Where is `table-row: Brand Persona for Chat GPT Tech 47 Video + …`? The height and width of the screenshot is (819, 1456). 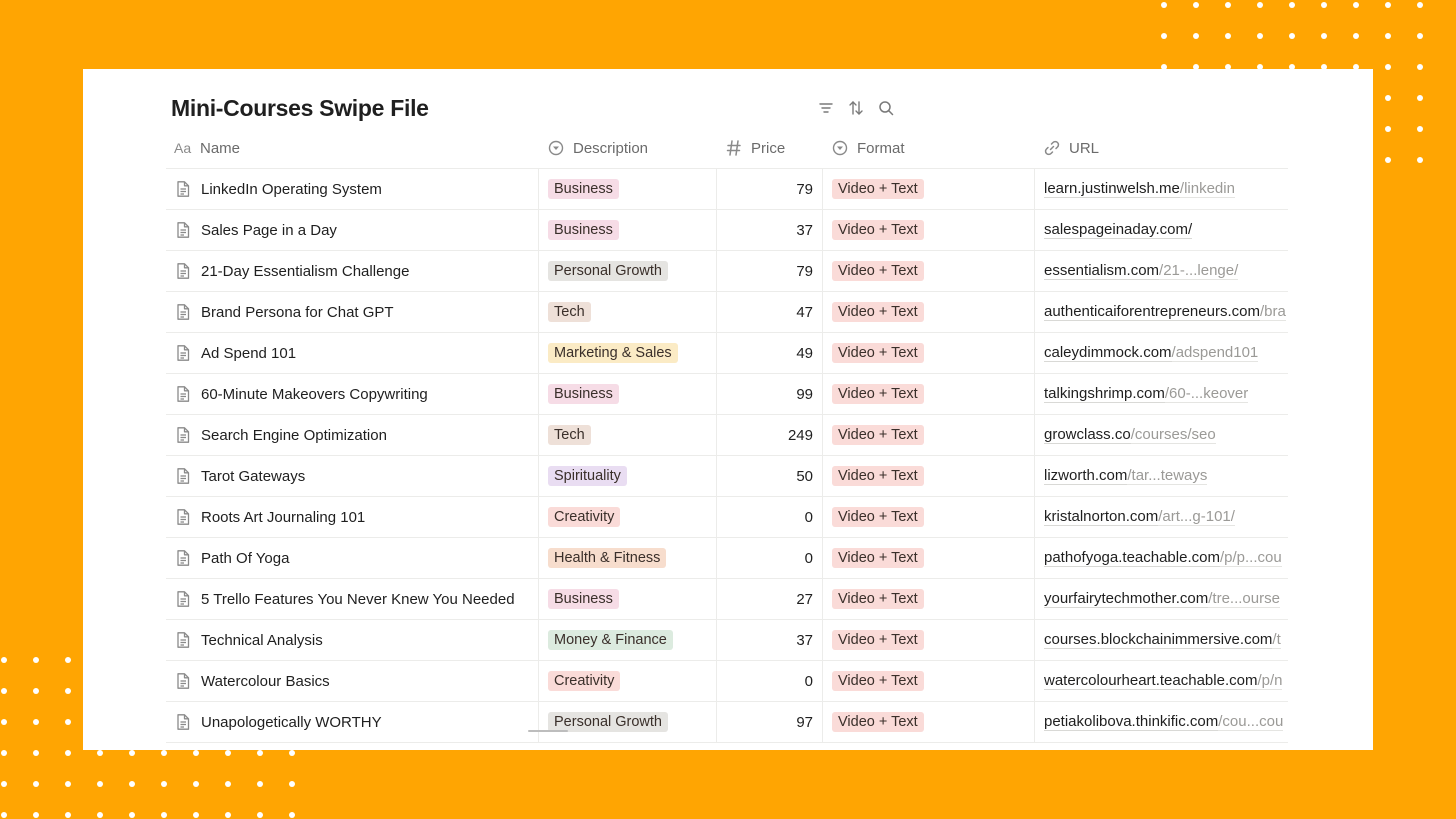
table-row: Brand Persona for Chat GPT Tech 47 Video + … is located at coordinates (727, 312).